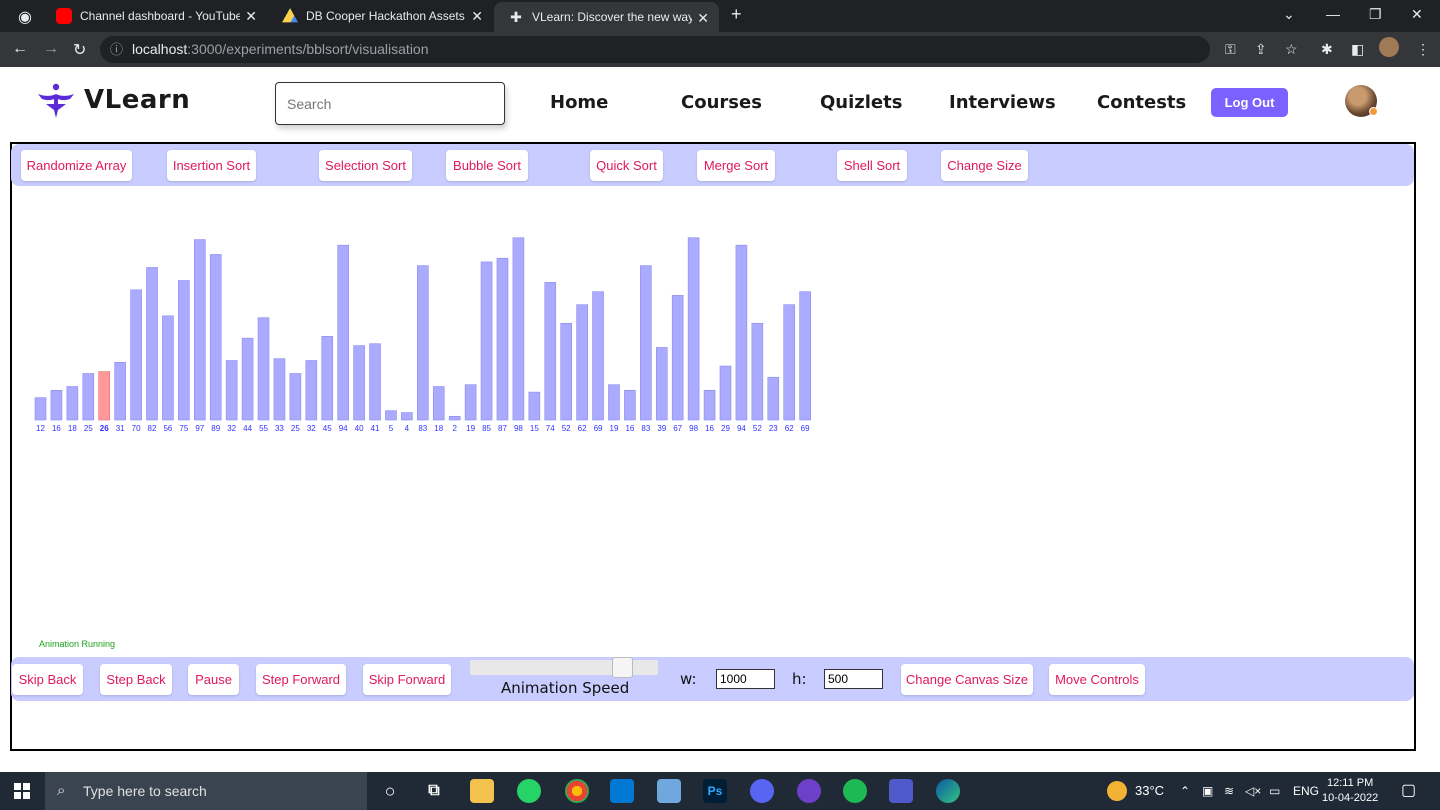 The image size is (1440, 810). What do you see at coordinates (301, 679) in the screenshot?
I see `step-forward-button: Step Forward` at bounding box center [301, 679].